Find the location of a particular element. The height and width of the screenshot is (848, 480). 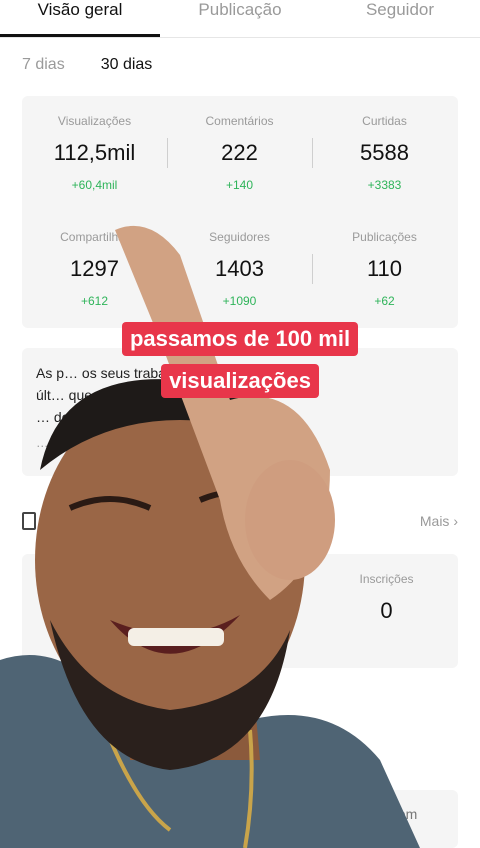

stat-value: 110 is located at coordinates (384, 268).